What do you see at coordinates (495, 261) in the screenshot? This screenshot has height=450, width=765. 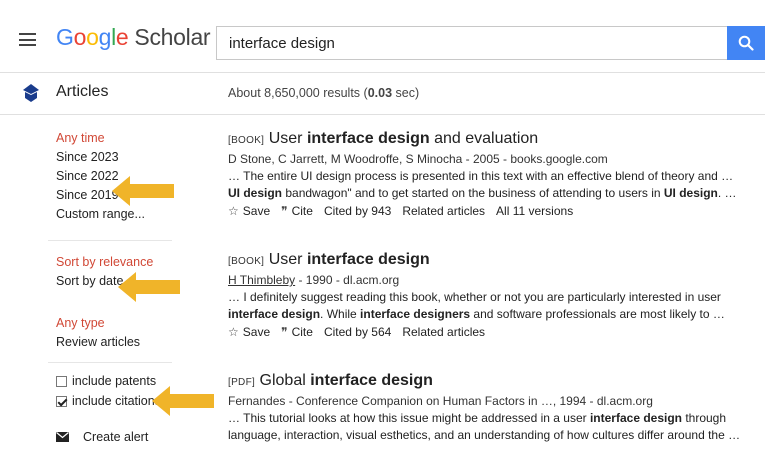 I see `result-title: [BOOK] User interface design` at bounding box center [495, 261].